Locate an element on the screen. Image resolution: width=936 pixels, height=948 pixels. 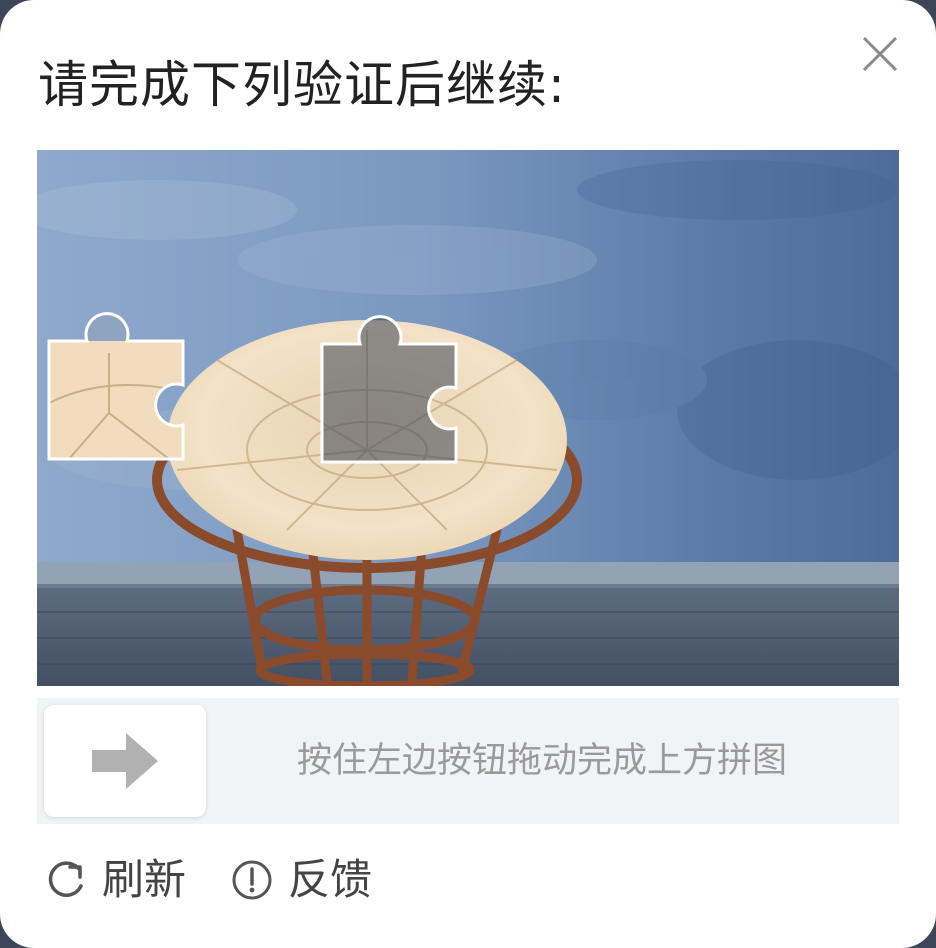
dialog-title: 请完成下列验证后继续: is located at coordinates (302, 85).